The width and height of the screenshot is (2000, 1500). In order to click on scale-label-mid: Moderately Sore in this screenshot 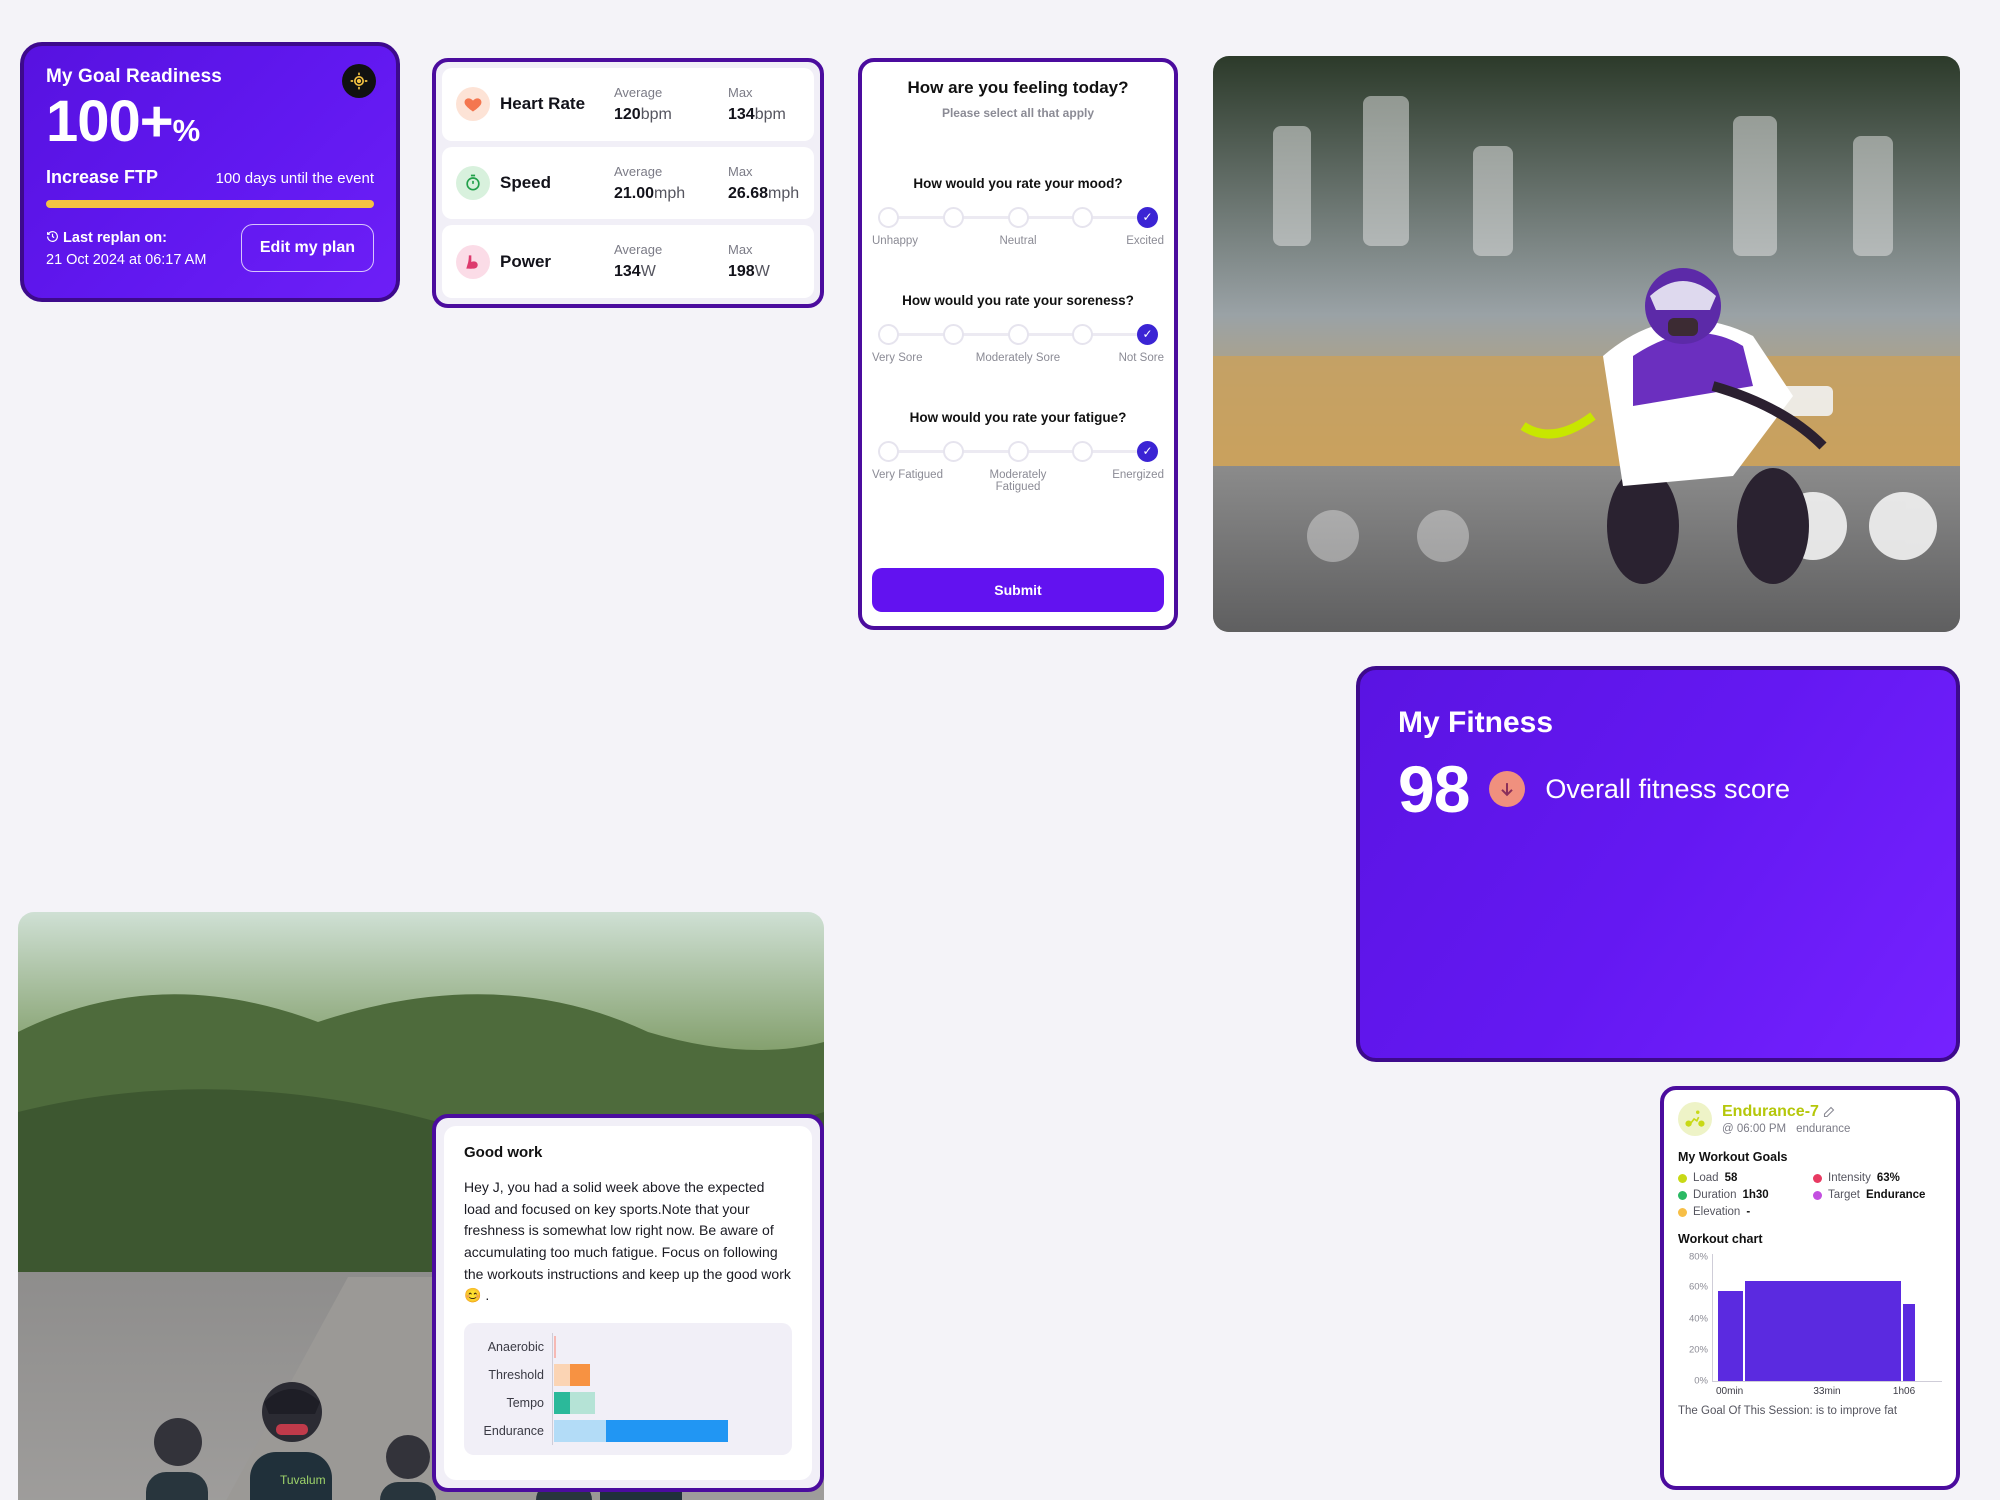, I will do `click(1018, 358)`.